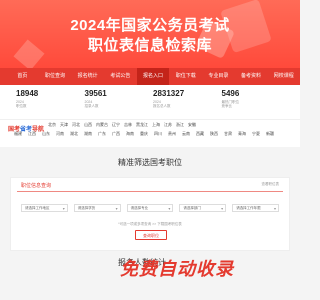 Image resolution: width=320 pixels, height=300 pixels. What do you see at coordinates (283, 76) in the screenshot?
I see `nav-item-courses: 网校课程` at bounding box center [283, 76].